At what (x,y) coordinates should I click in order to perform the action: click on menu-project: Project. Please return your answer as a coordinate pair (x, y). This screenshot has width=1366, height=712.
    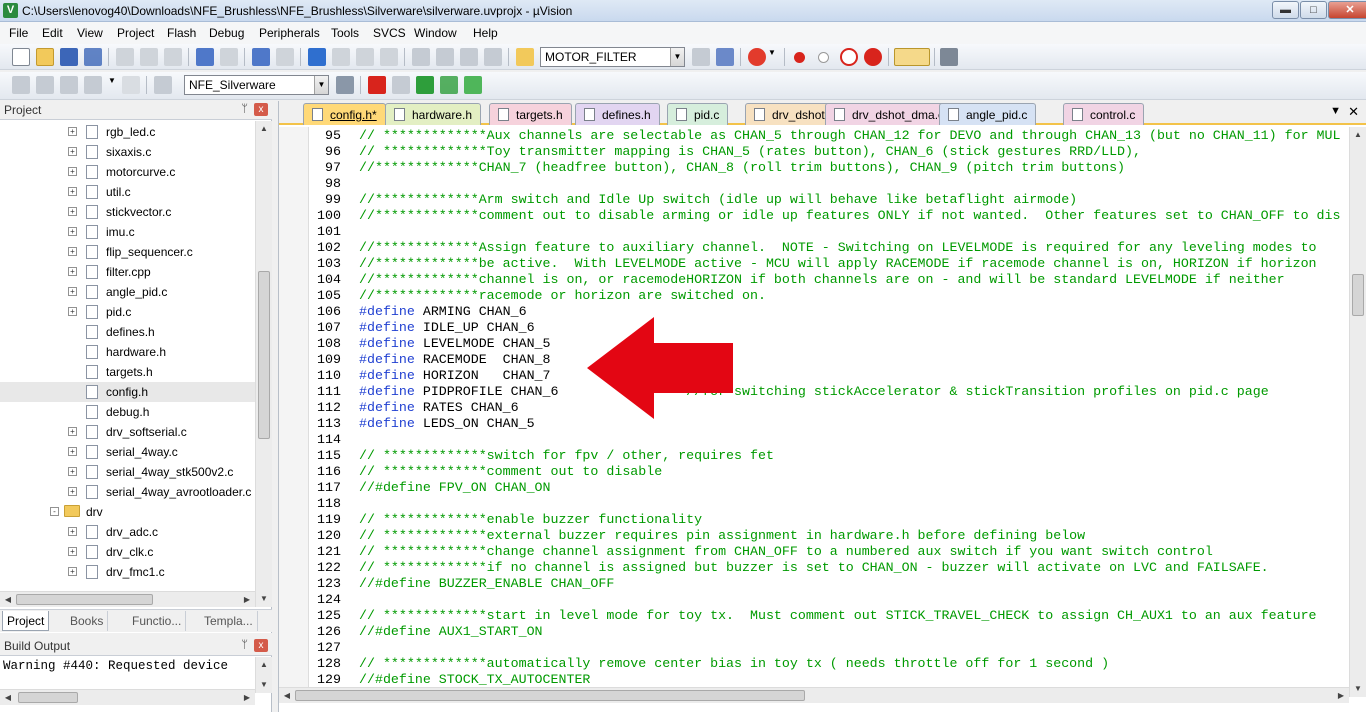
    Looking at the image, I should click on (135, 33).